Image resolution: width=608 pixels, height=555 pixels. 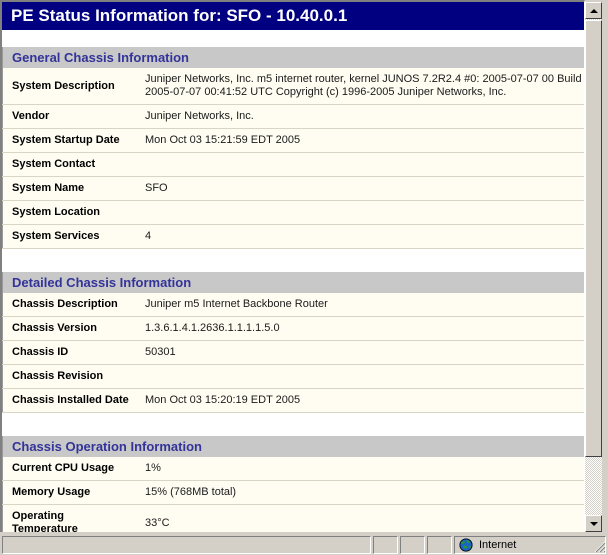 I want to click on status-bar: Internet, so click(x=304, y=543).